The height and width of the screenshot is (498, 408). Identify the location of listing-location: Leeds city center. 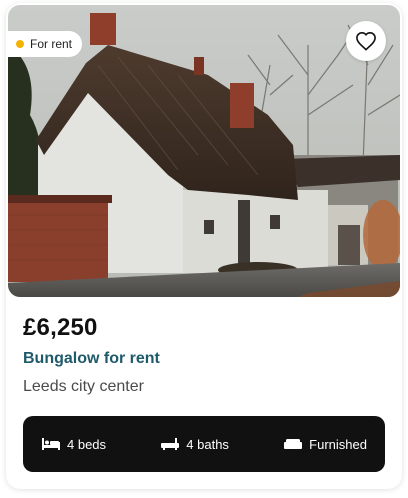
(83, 386).